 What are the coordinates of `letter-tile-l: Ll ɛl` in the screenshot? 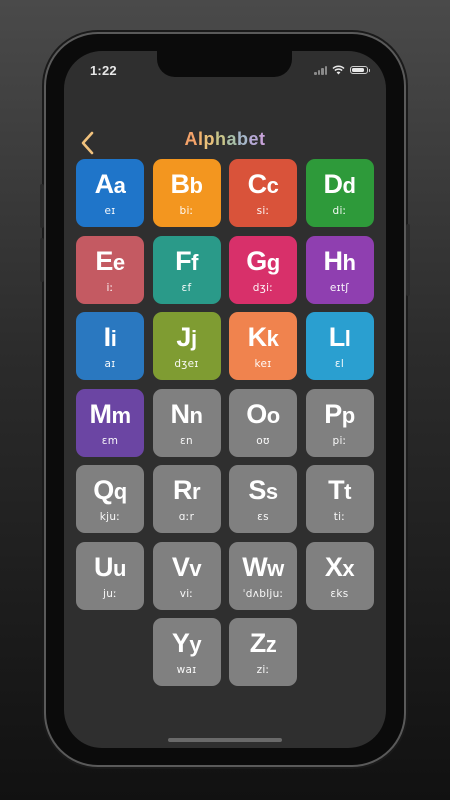 It's located at (339, 346).